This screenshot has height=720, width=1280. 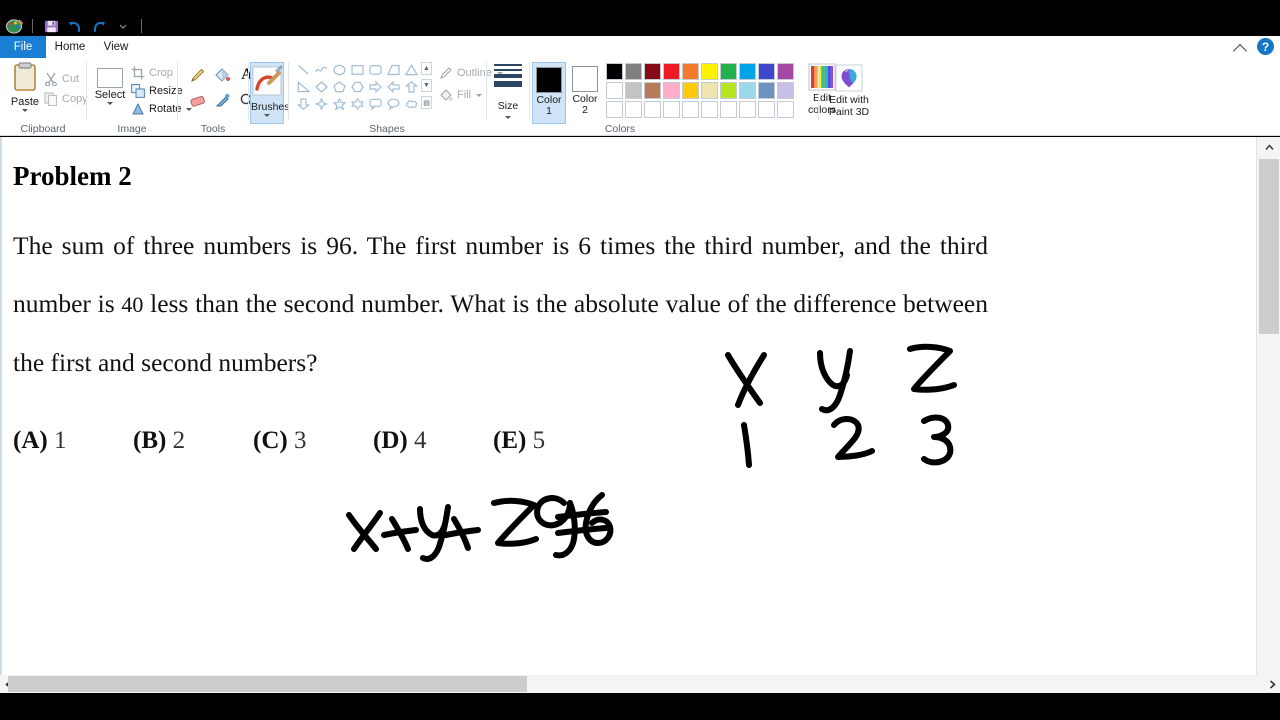 I want to click on paste-dropdown-caret-icon, so click(x=25, y=110).